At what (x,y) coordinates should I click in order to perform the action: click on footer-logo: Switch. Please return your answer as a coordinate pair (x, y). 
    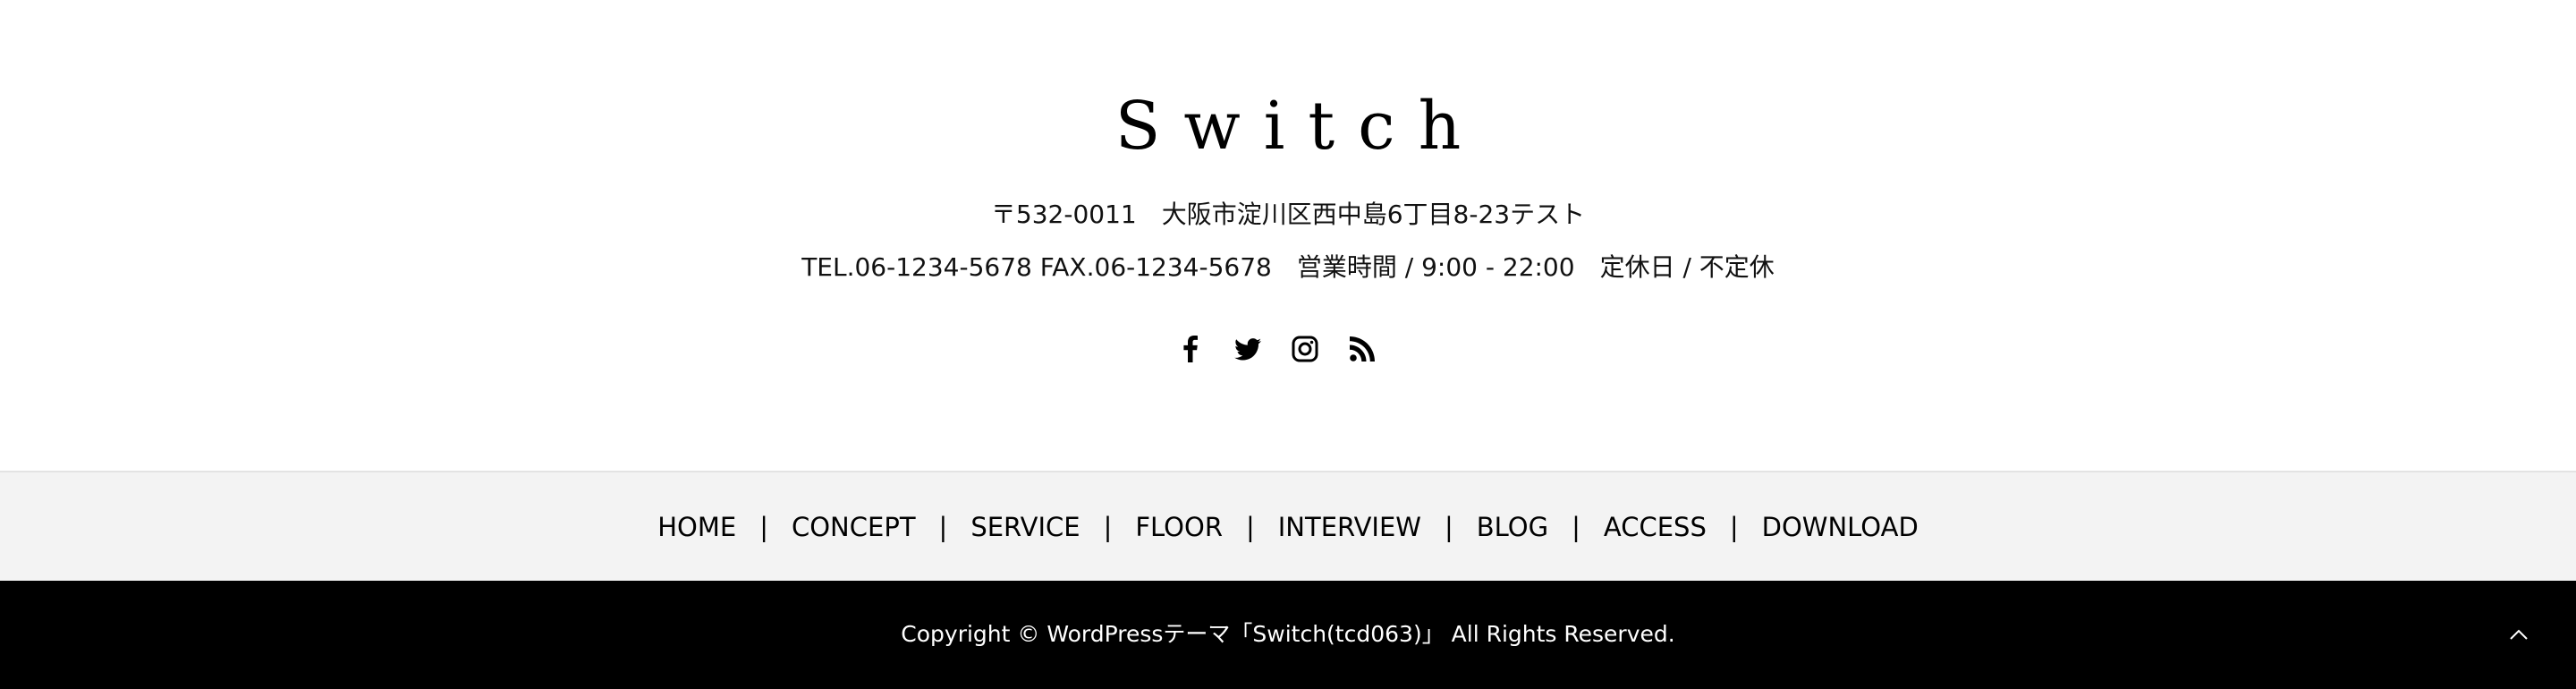
    Looking at the image, I should click on (1288, 126).